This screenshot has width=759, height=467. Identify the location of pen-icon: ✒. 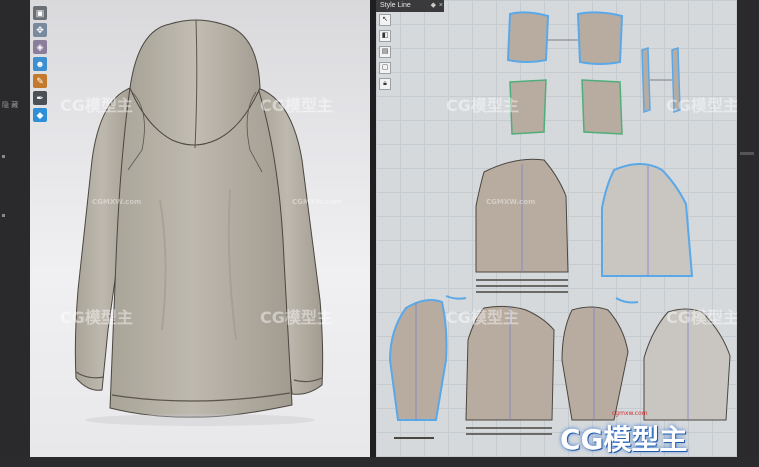
(40, 98).